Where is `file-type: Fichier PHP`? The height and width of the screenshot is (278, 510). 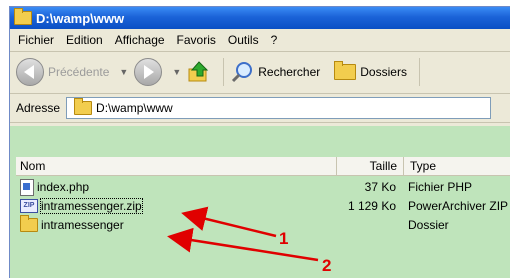
file-type: Fichier PHP is located at coordinates (440, 187).